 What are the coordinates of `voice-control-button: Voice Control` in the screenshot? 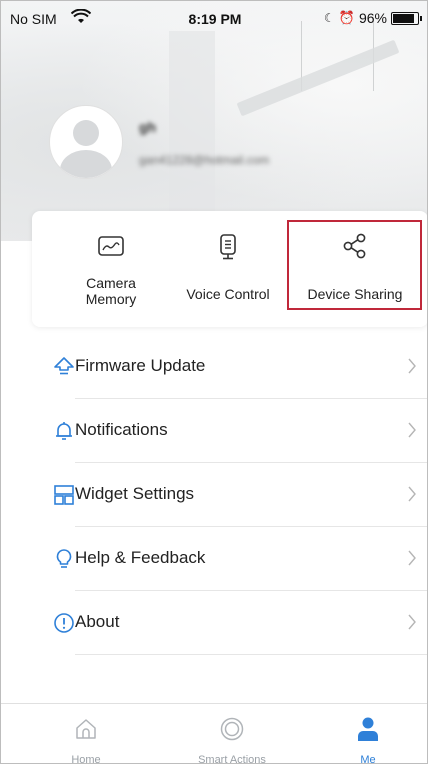 It's located at (228, 269).